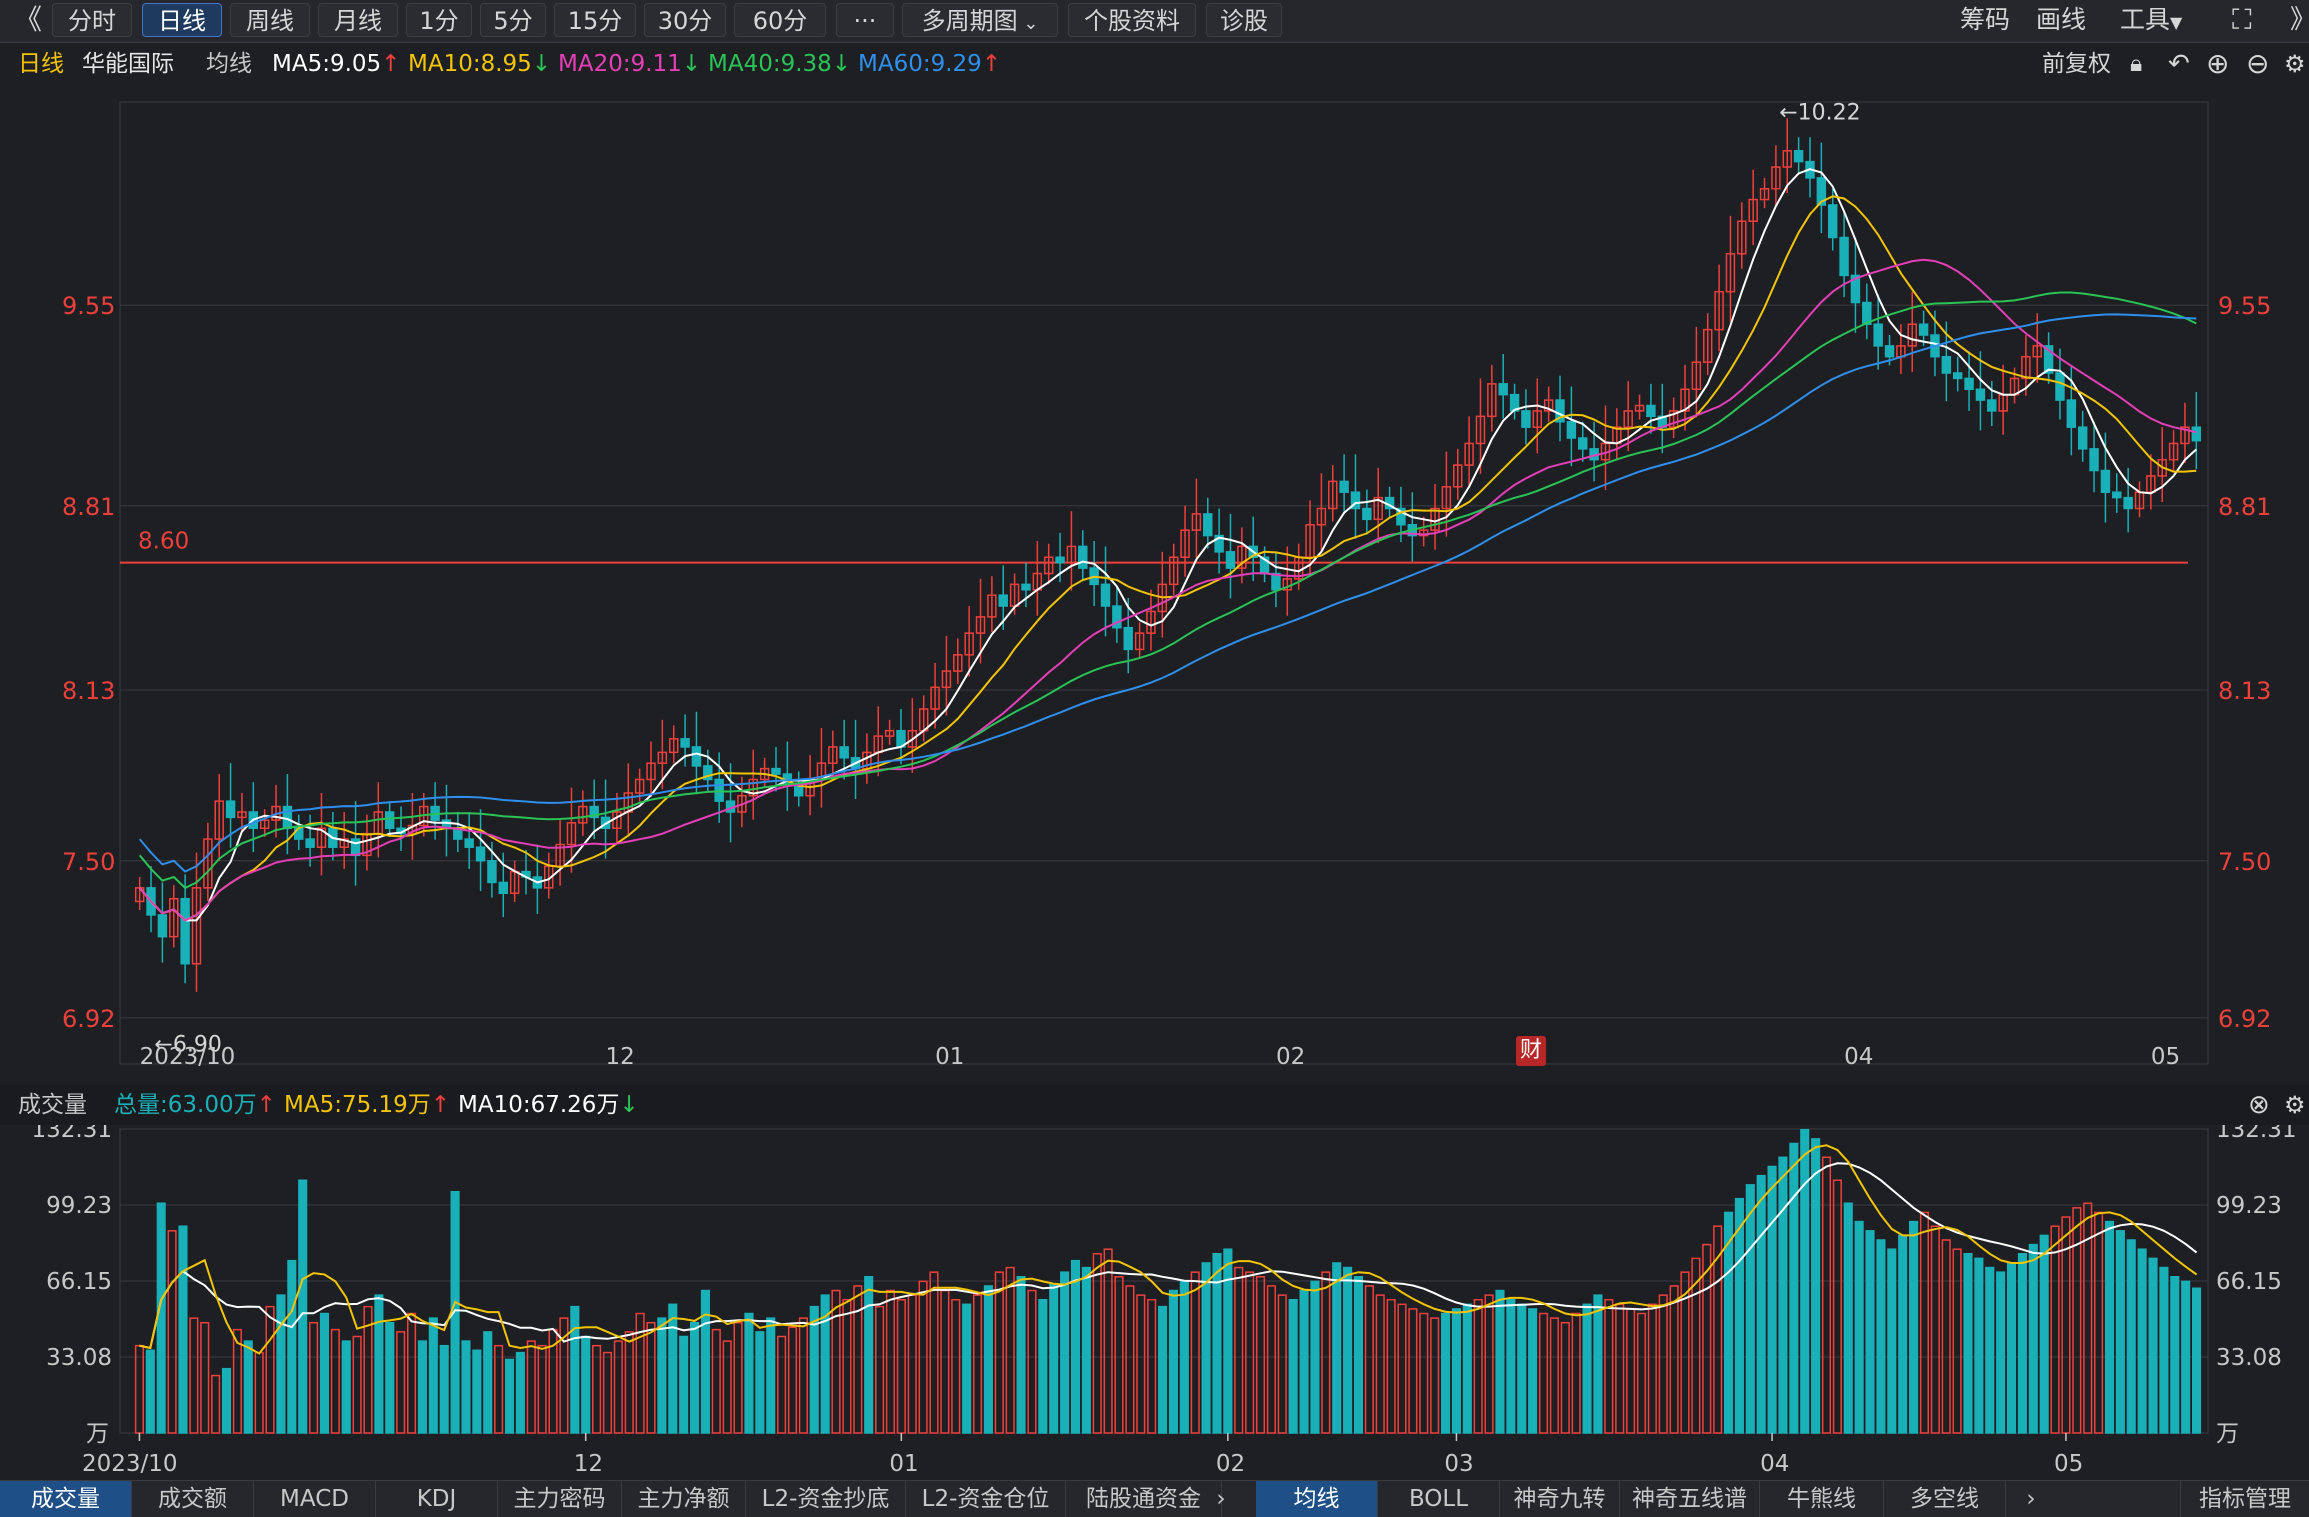  What do you see at coordinates (315, 1499) in the screenshot?
I see `indicator-tab-2: MACD` at bounding box center [315, 1499].